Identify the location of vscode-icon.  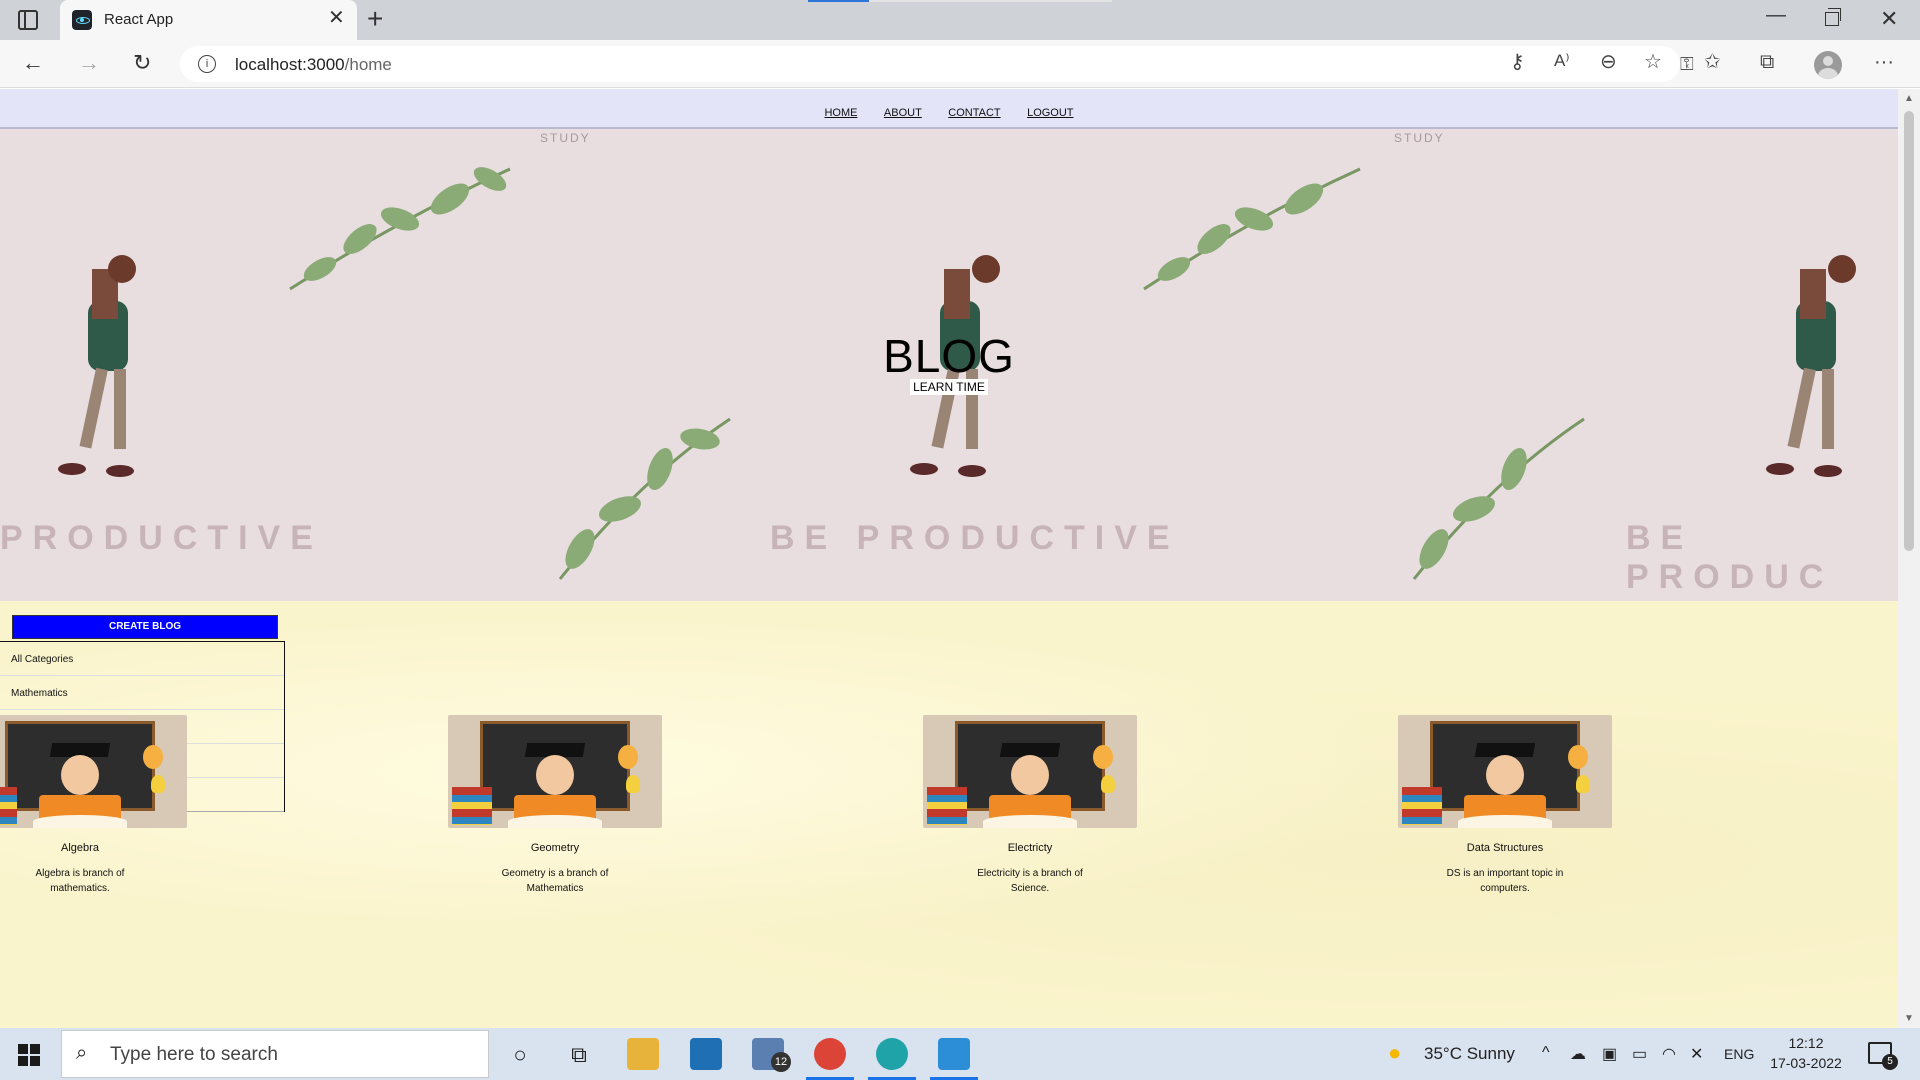
(954, 1054).